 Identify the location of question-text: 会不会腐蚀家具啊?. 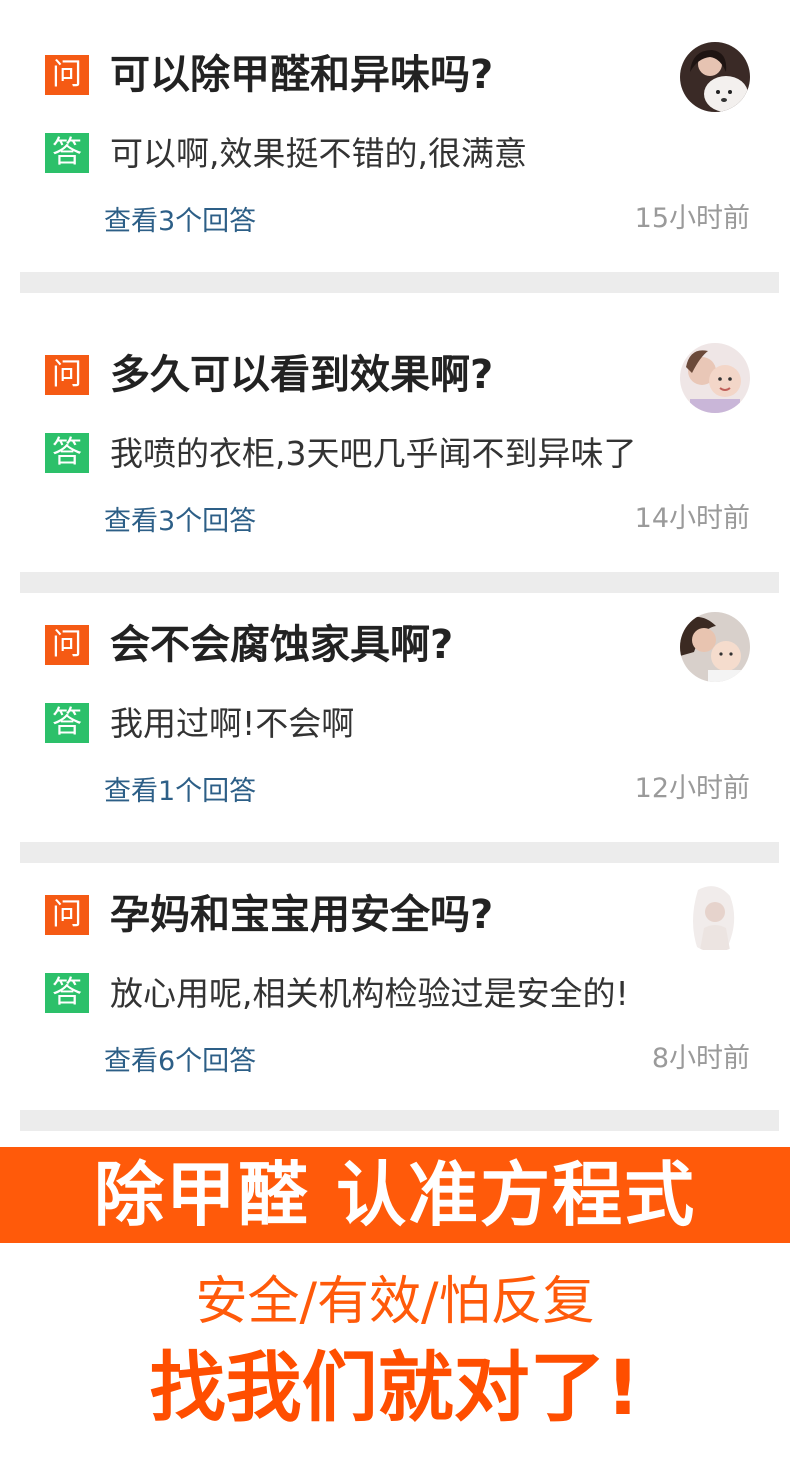
(282, 645).